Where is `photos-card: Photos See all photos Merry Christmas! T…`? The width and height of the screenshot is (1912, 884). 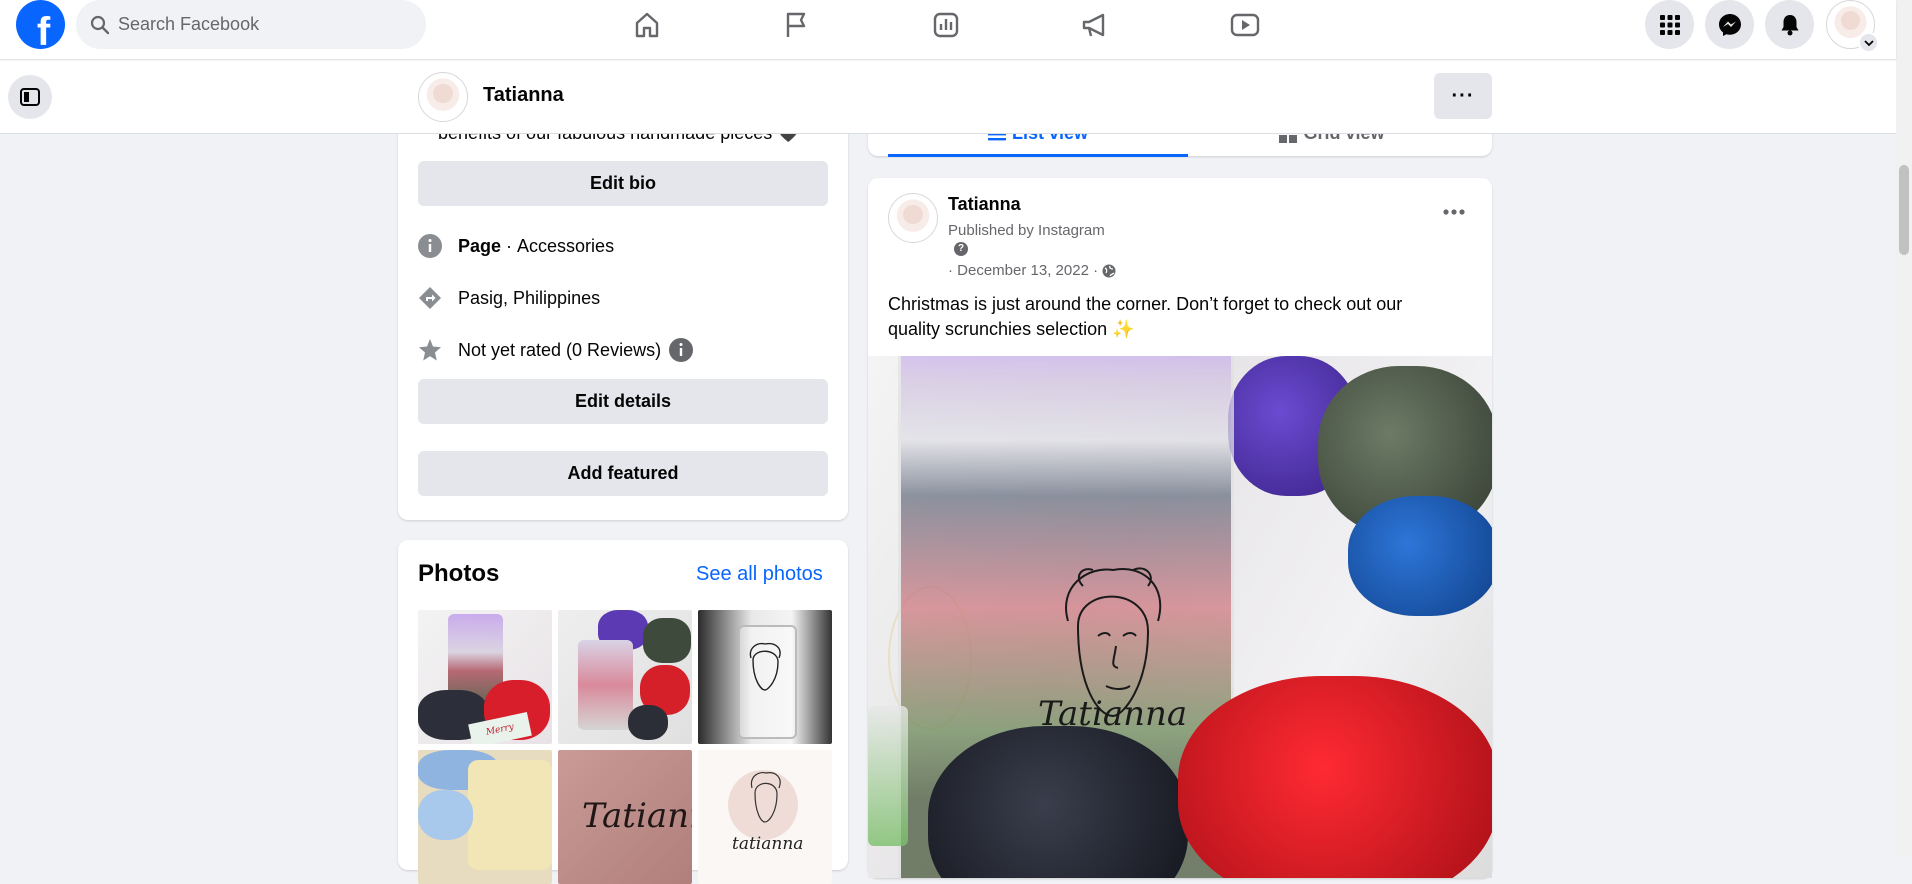 photos-card: Photos See all photos Merry Christmas! T… is located at coordinates (623, 712).